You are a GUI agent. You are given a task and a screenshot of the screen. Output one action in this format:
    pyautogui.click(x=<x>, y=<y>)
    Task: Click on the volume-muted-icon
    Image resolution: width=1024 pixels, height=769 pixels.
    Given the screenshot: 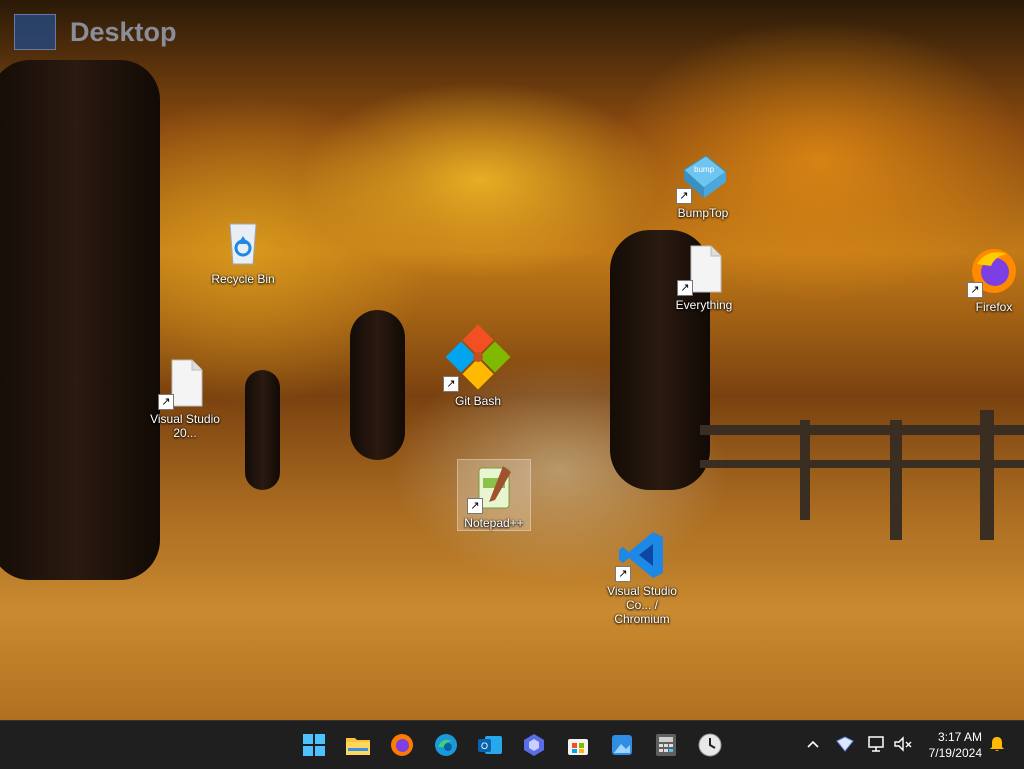 What is the action you would take?
    pyautogui.click(x=903, y=744)
    